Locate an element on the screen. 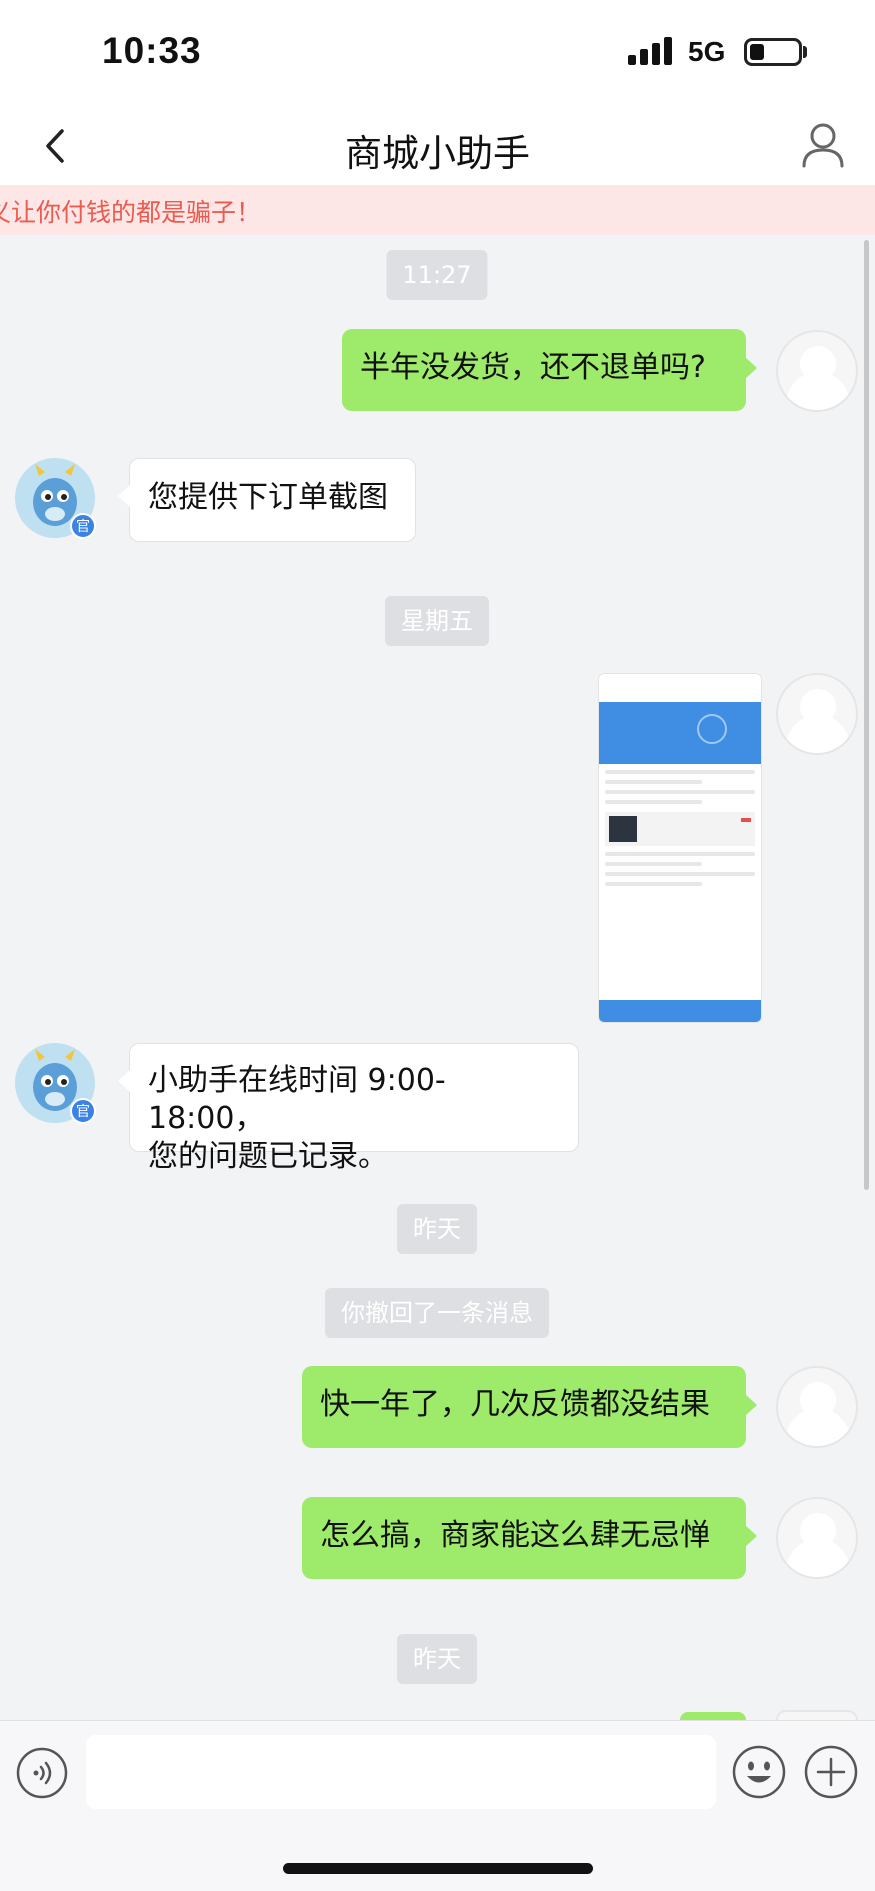 This screenshot has height=1891, width=875. profile-icon is located at coordinates (823, 145).